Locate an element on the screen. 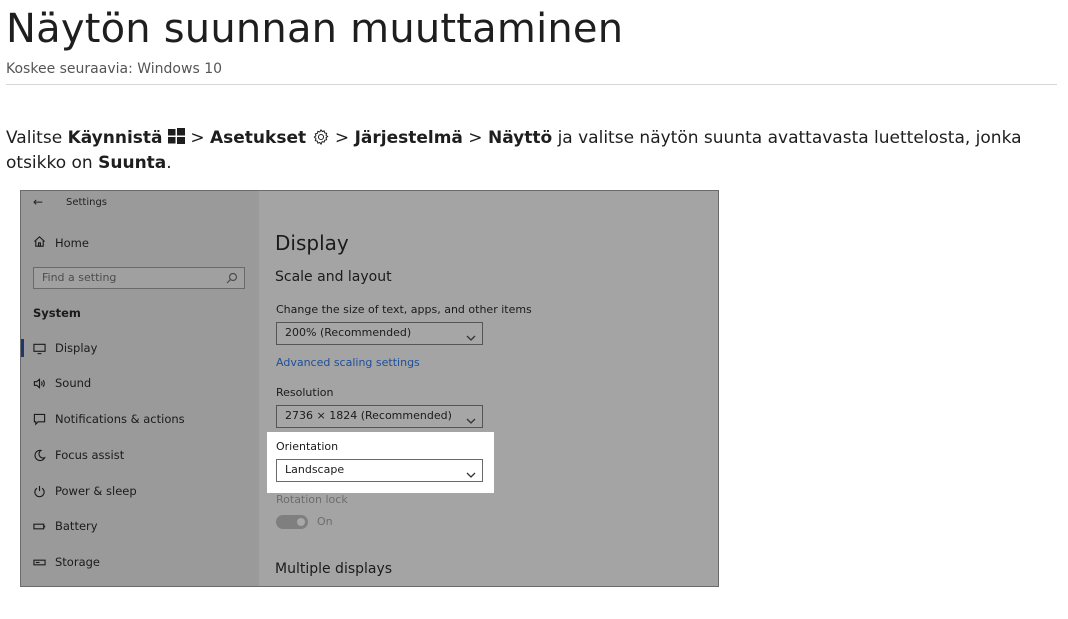 Image resolution: width=1068 pixels, height=619 pixels. sidebar-home: Home is located at coordinates (61, 243).